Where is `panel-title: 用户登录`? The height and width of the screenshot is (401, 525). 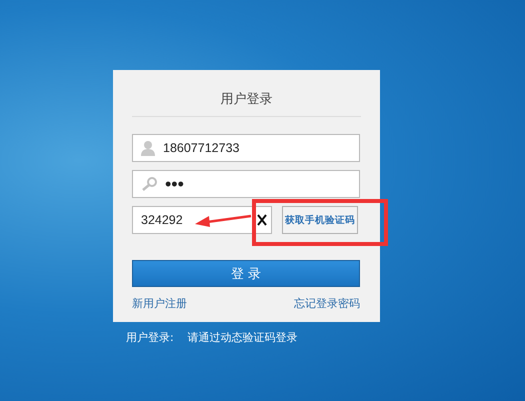 panel-title: 用户登录 is located at coordinates (246, 103).